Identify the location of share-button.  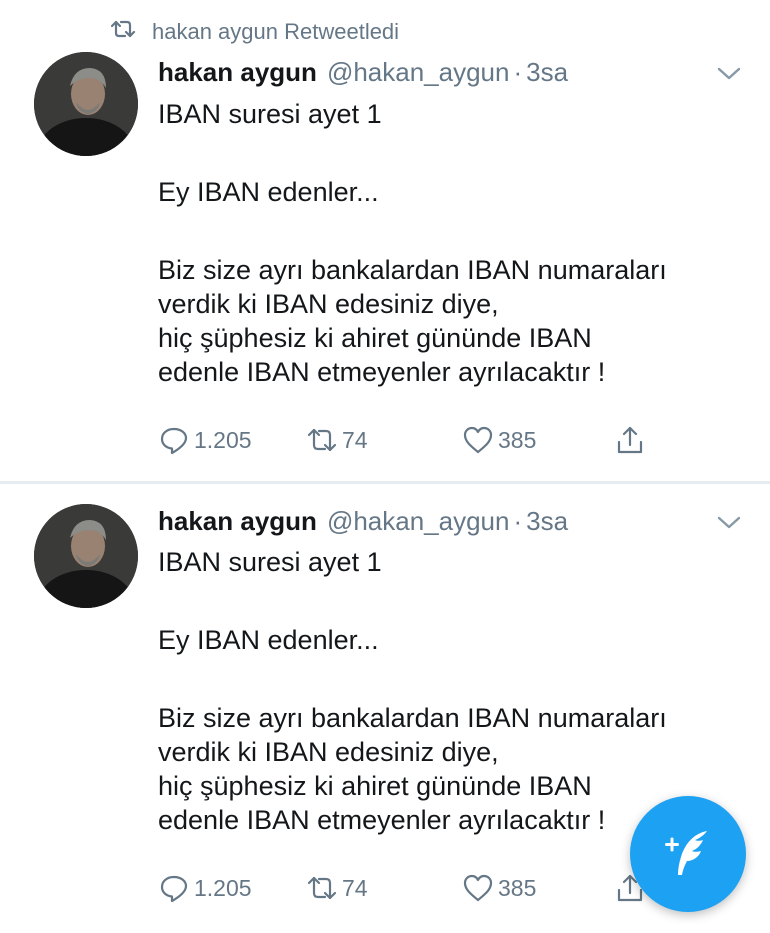
(632, 440).